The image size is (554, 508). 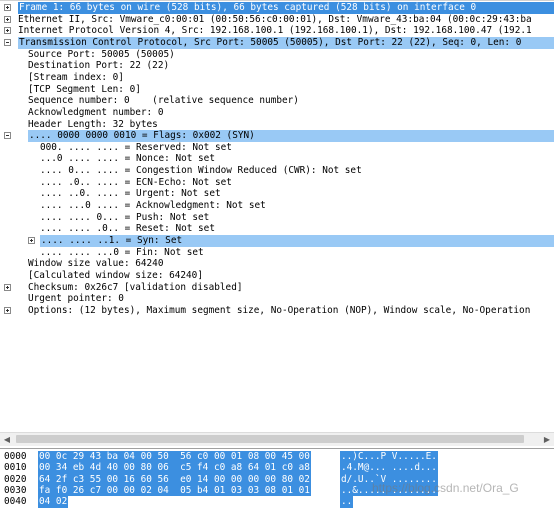 What do you see at coordinates (127, 159) in the screenshot?
I see `tree-row-label: ...0 .... .... = Nonce: Not set` at bounding box center [127, 159].